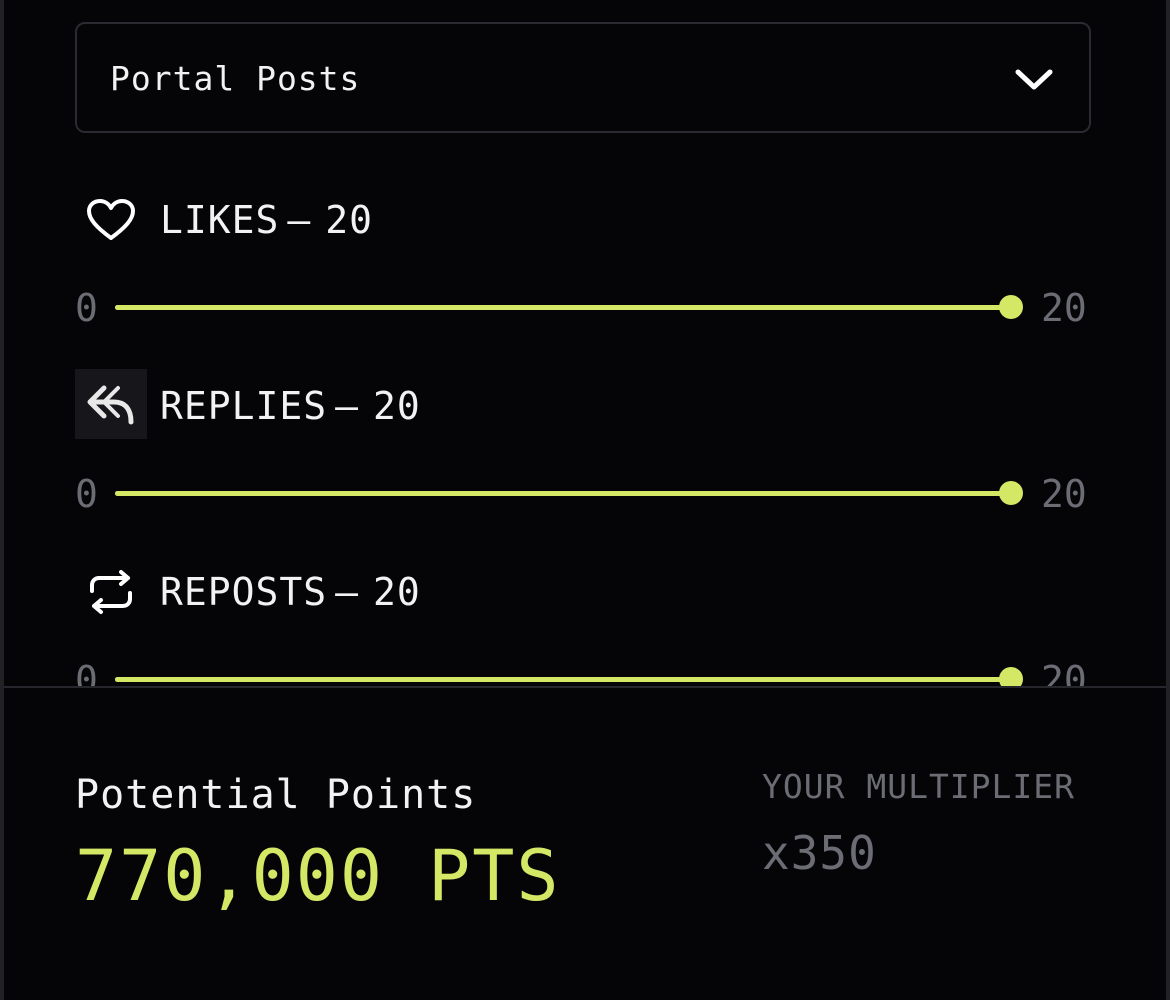  Describe the element at coordinates (318, 876) in the screenshot. I see `potential-points-value: 770,000 PTS` at that location.